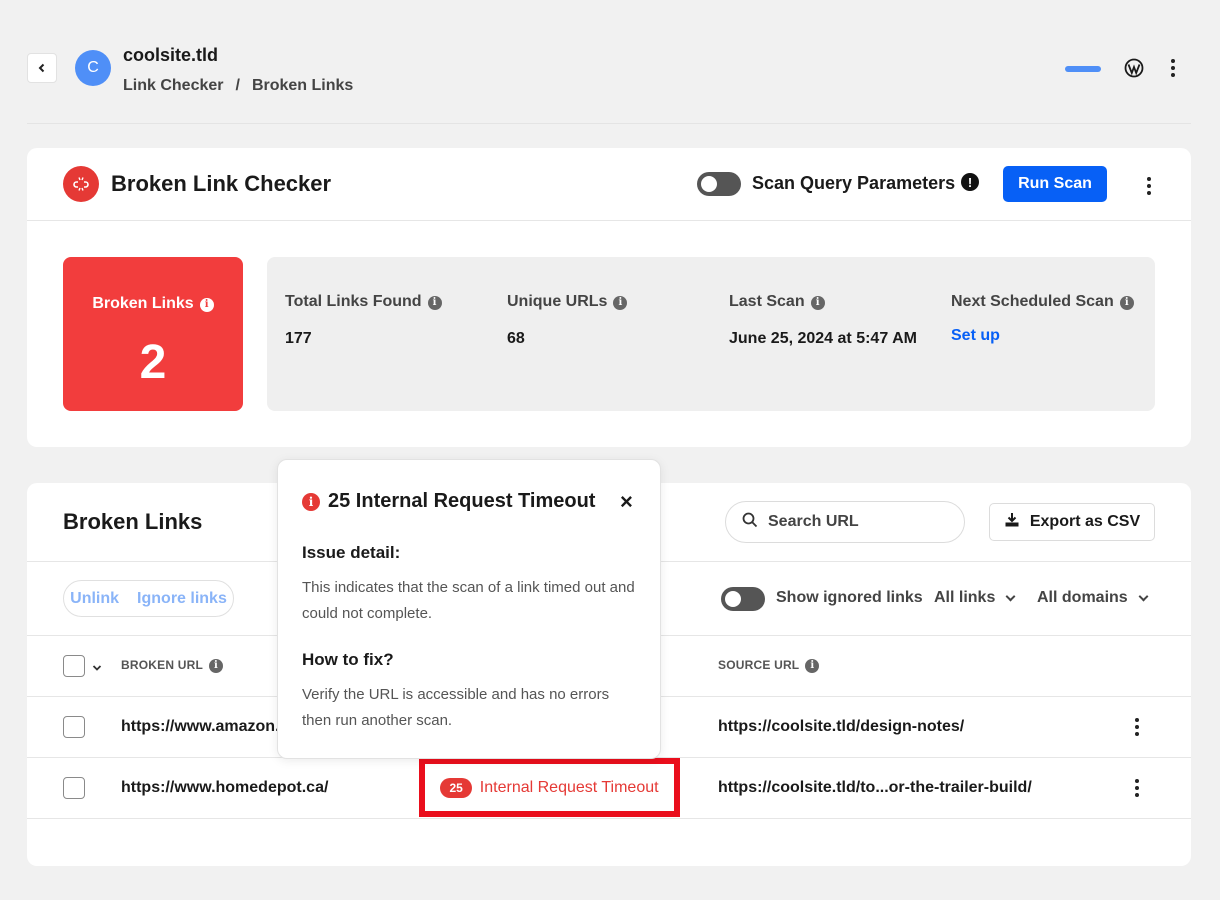  I want to click on more-options-icon, so click(1173, 68).